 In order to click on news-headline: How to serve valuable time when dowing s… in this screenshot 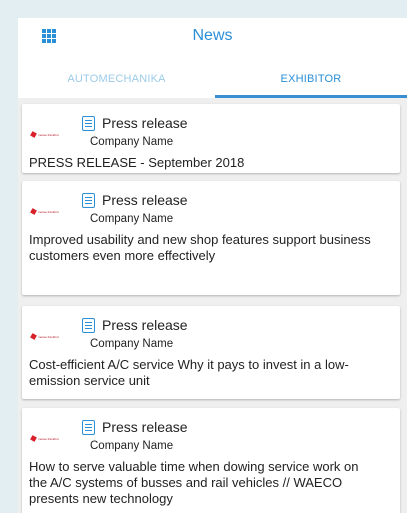, I will do `click(194, 482)`.